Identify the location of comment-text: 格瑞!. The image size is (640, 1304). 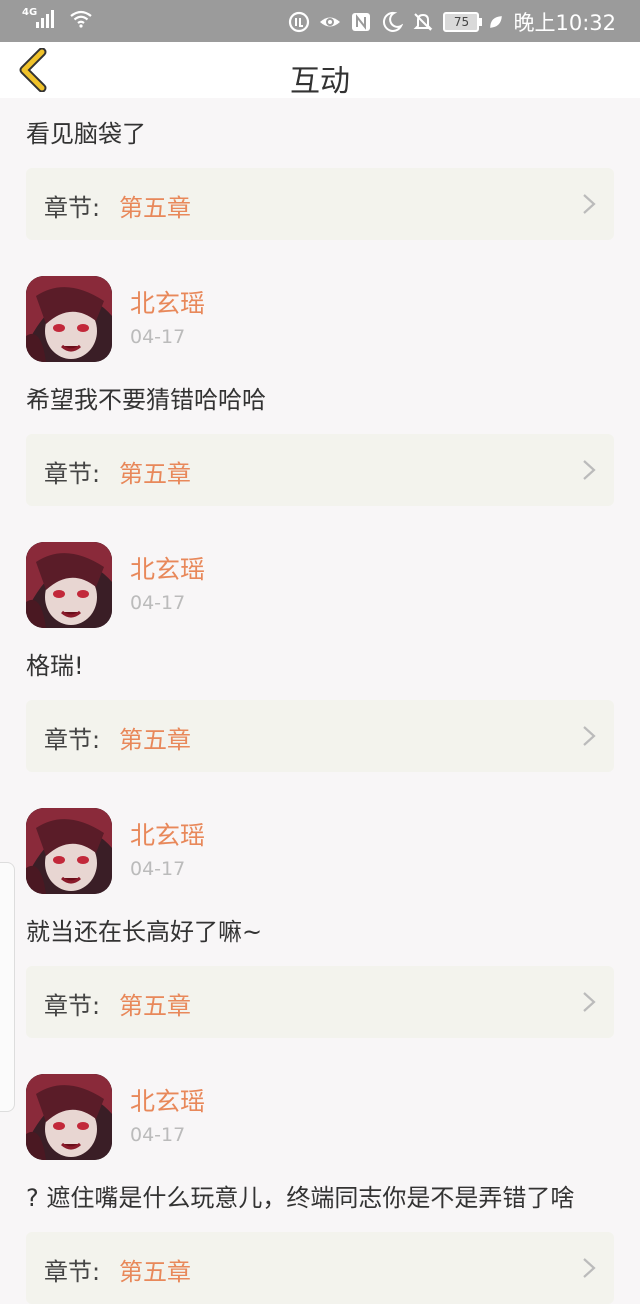
(55, 666).